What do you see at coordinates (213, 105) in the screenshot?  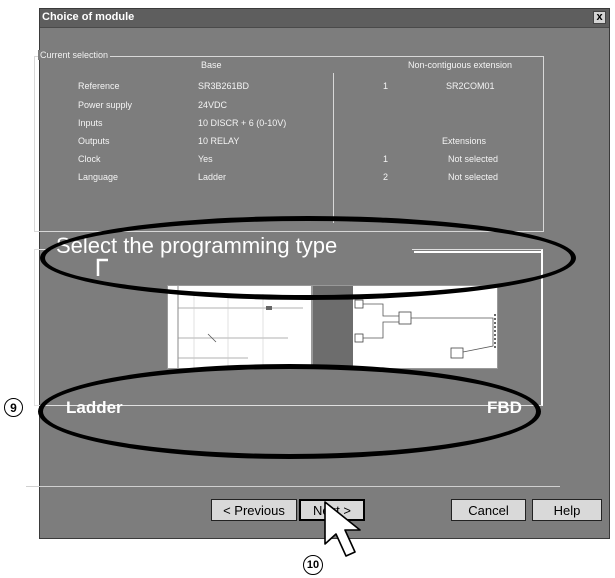 I see `value-power-supply: 24VDC` at bounding box center [213, 105].